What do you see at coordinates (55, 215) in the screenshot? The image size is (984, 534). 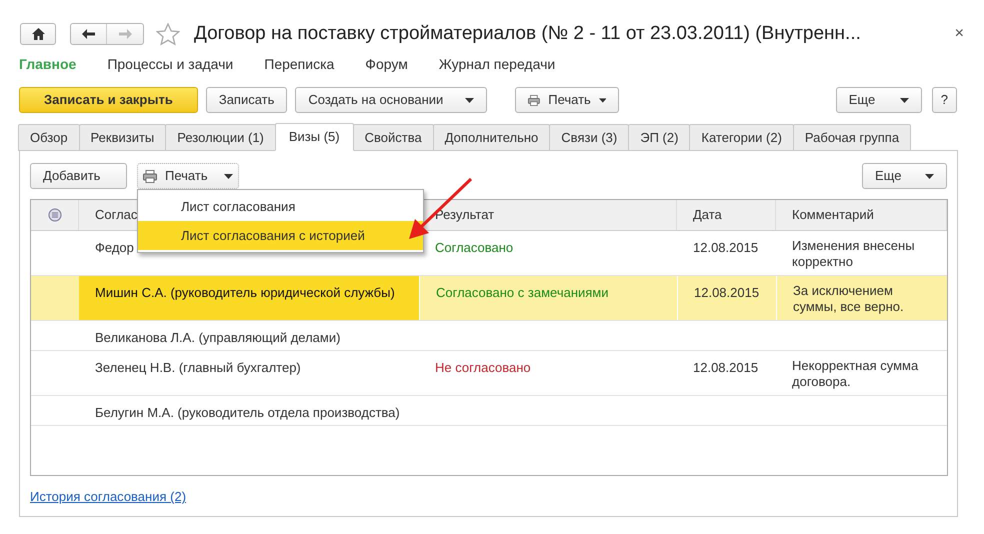 I see `list-icon` at bounding box center [55, 215].